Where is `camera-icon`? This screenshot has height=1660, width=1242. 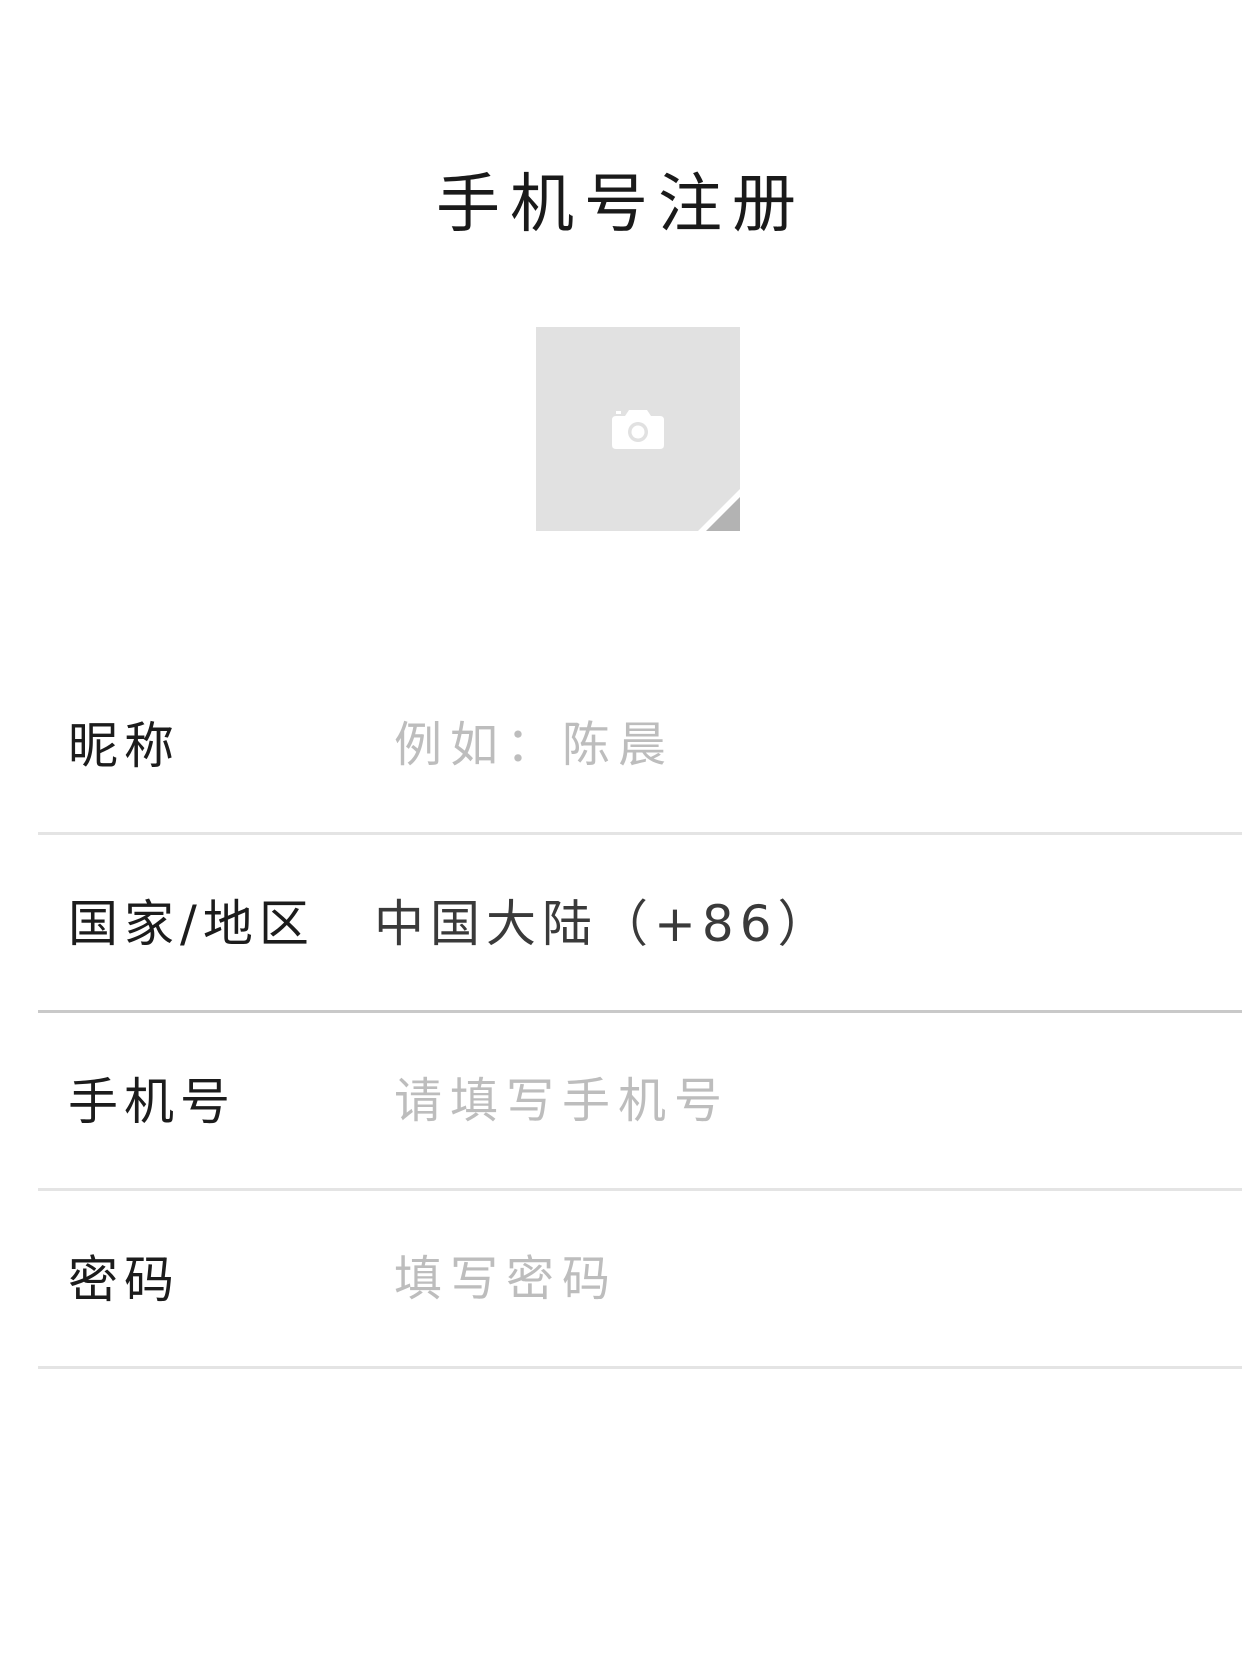
camera-icon is located at coordinates (638, 429).